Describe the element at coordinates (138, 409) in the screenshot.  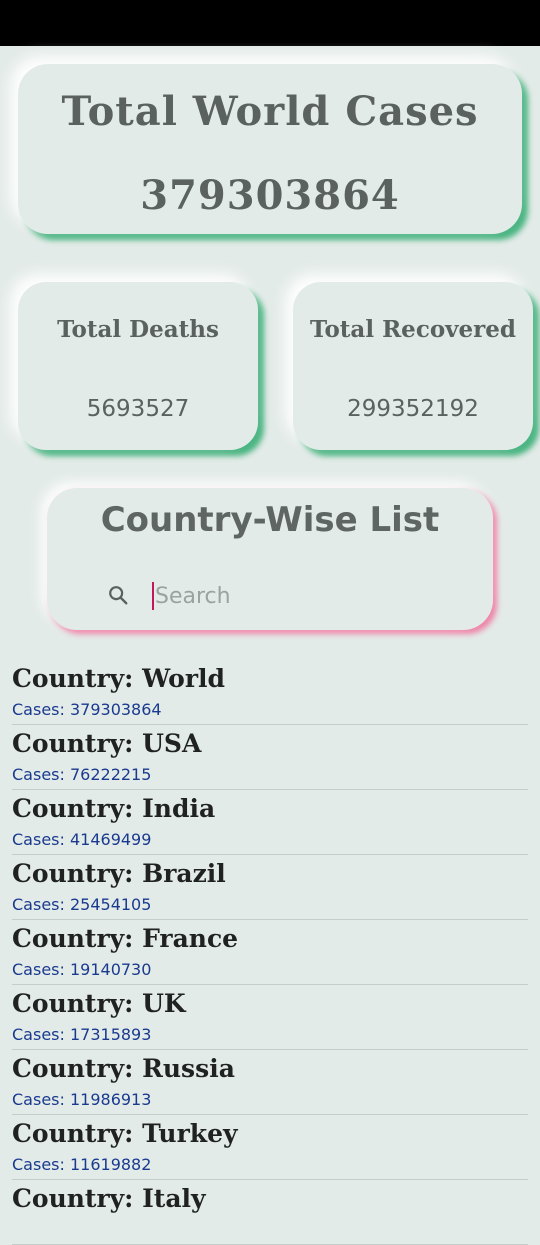
I see `total-deaths-value: 5693527` at that location.